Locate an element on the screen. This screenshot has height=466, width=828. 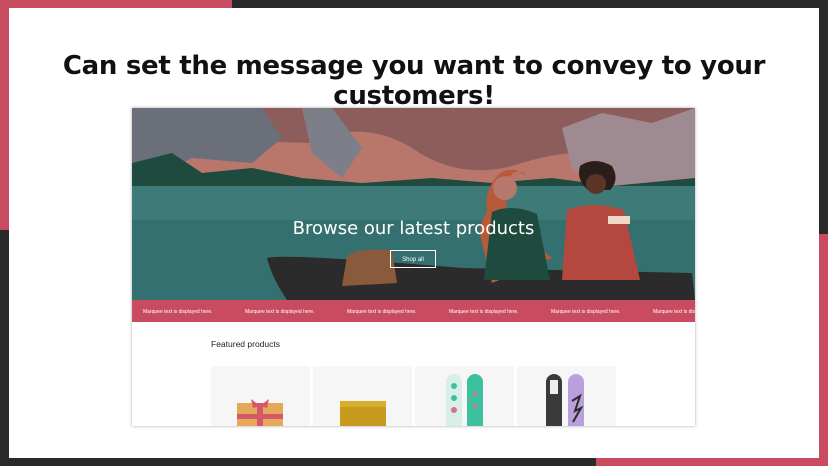
wax-bar-icon is located at coordinates (363, 413).